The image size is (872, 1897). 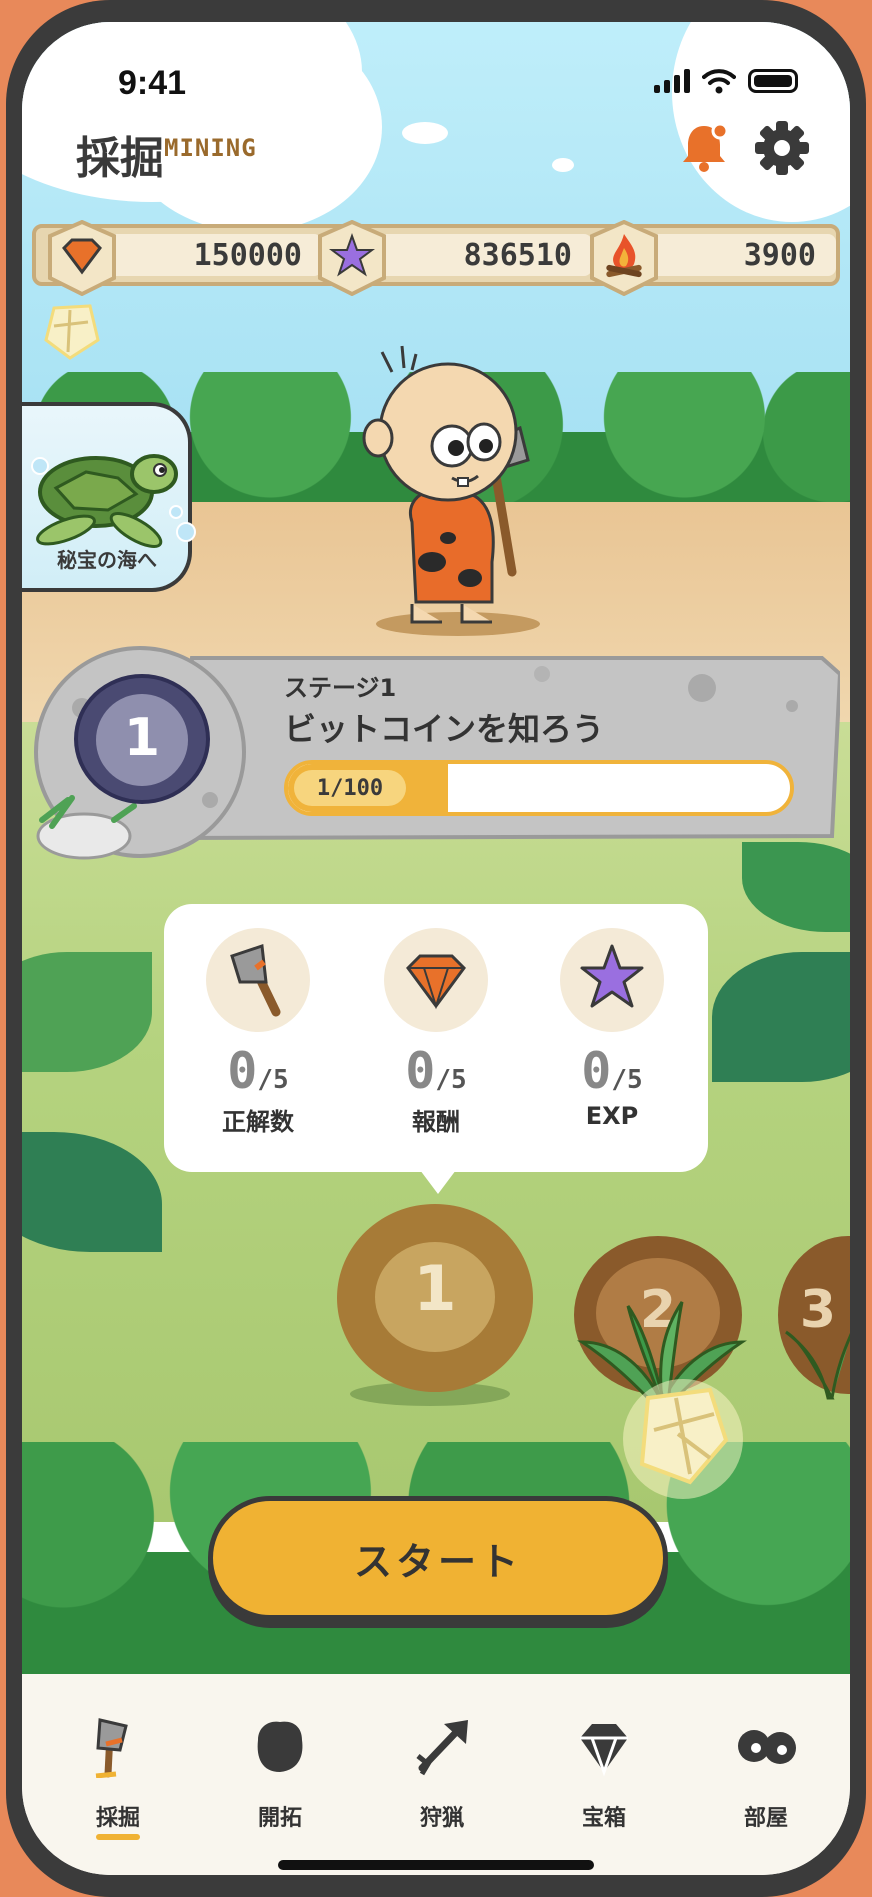 What do you see at coordinates (210, 148) in the screenshot?
I see `page-subtitle: MINING` at bounding box center [210, 148].